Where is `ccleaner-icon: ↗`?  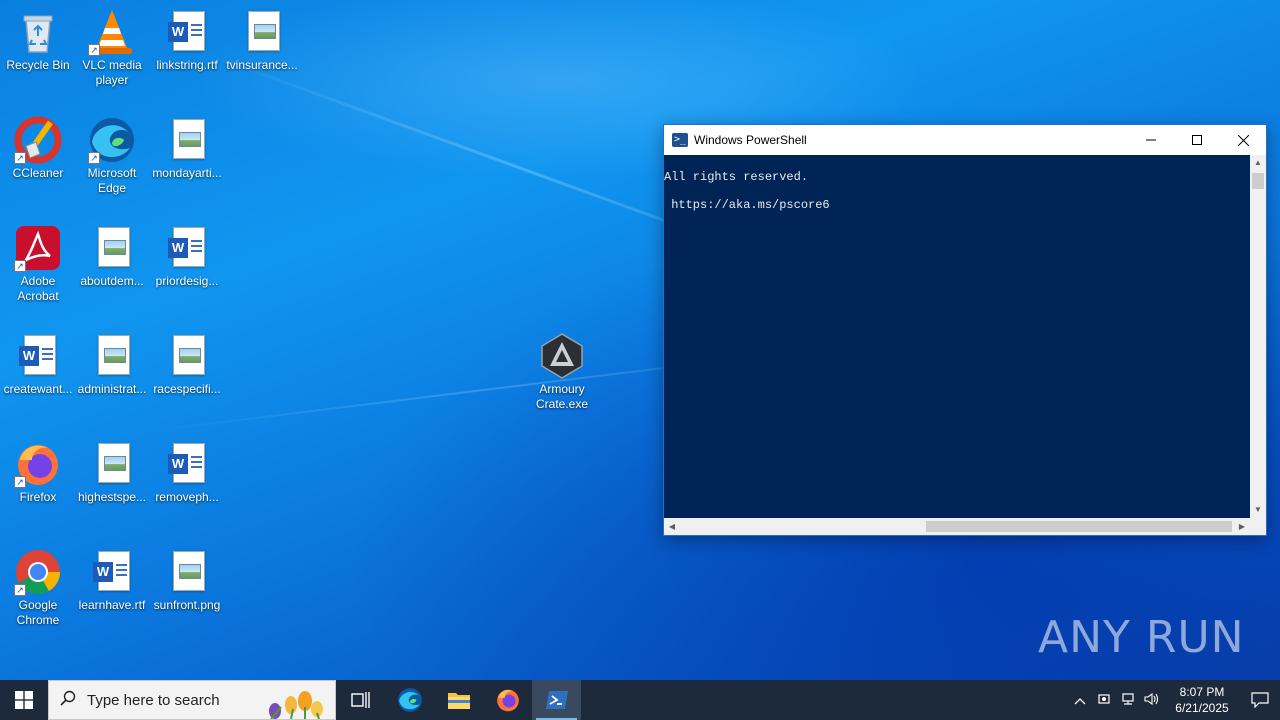 ccleaner-icon: ↗ is located at coordinates (38, 140).